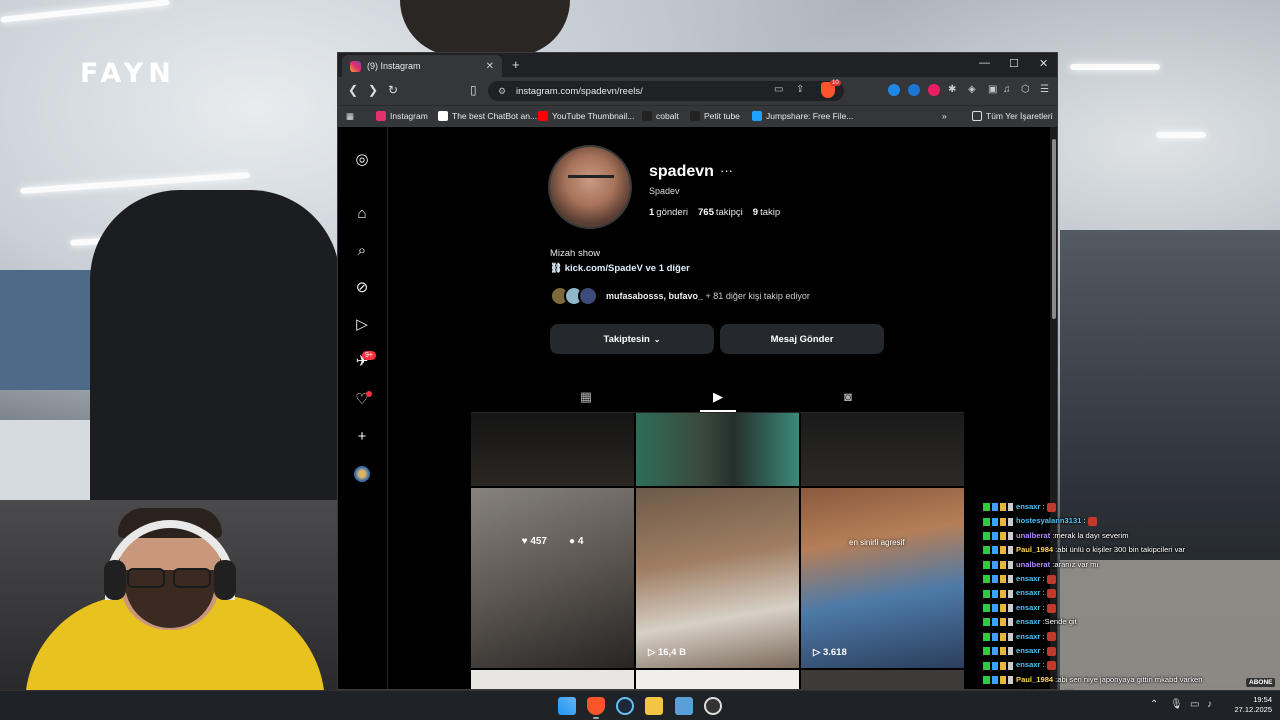  Describe the element at coordinates (373, 90) in the screenshot. I see `forward-icon: ❯` at that location.